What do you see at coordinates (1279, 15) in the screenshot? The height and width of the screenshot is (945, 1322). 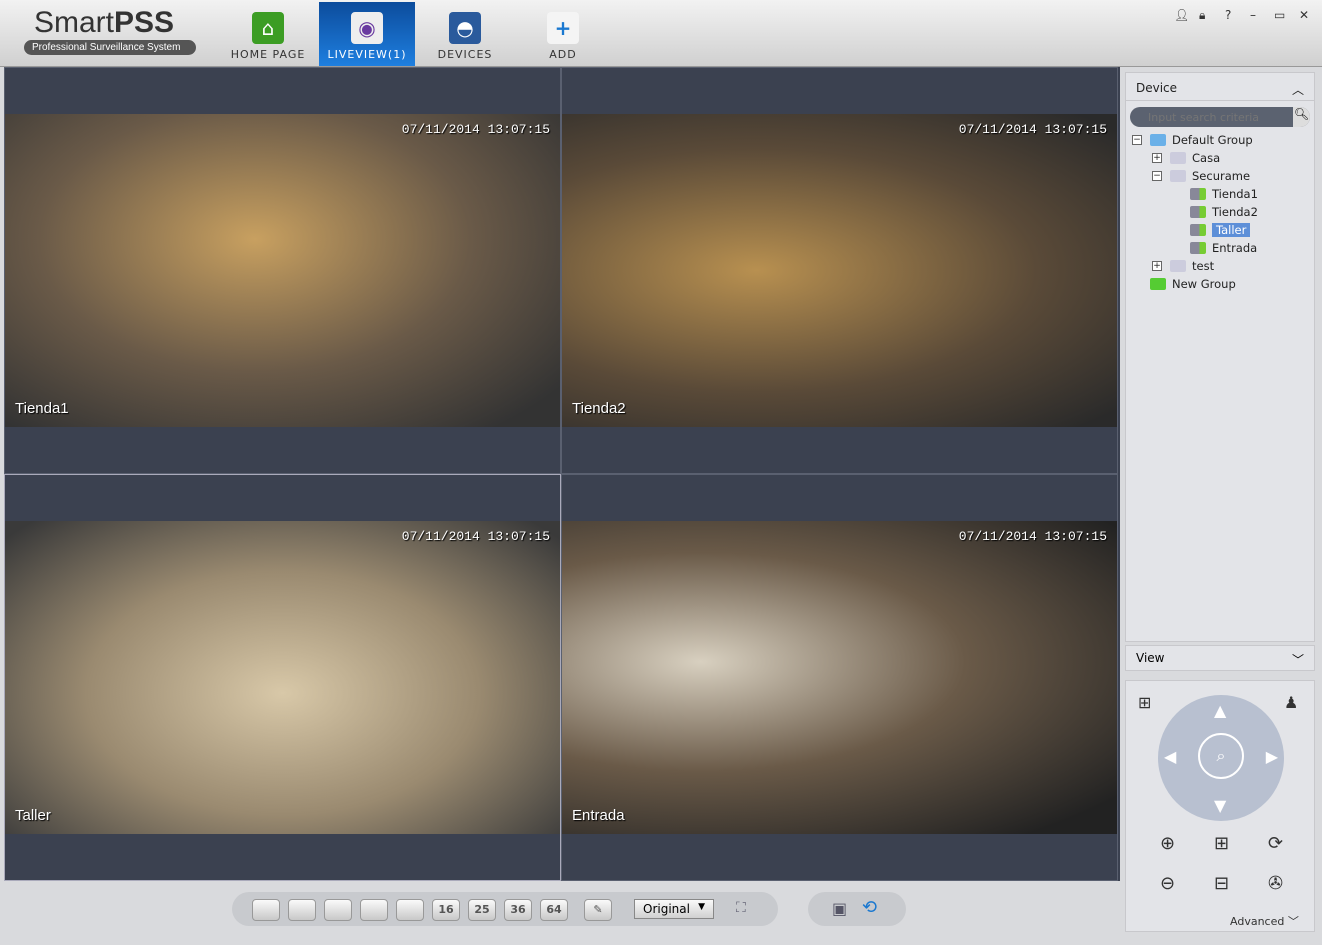 I see `maximize-icon: ▭` at bounding box center [1279, 15].